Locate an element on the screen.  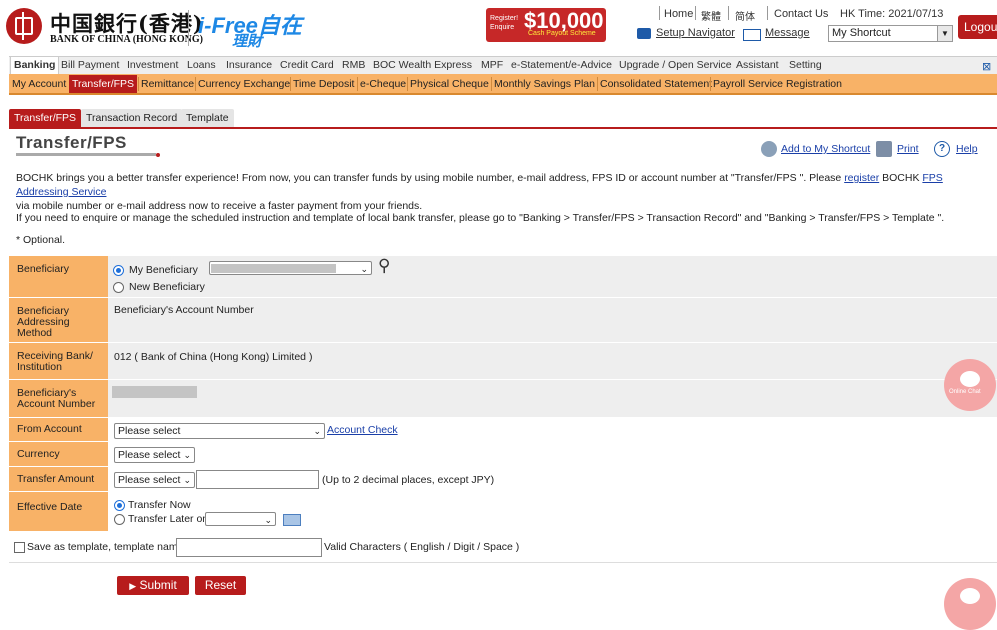
menu-investment: Investment is located at coordinates (152, 65).